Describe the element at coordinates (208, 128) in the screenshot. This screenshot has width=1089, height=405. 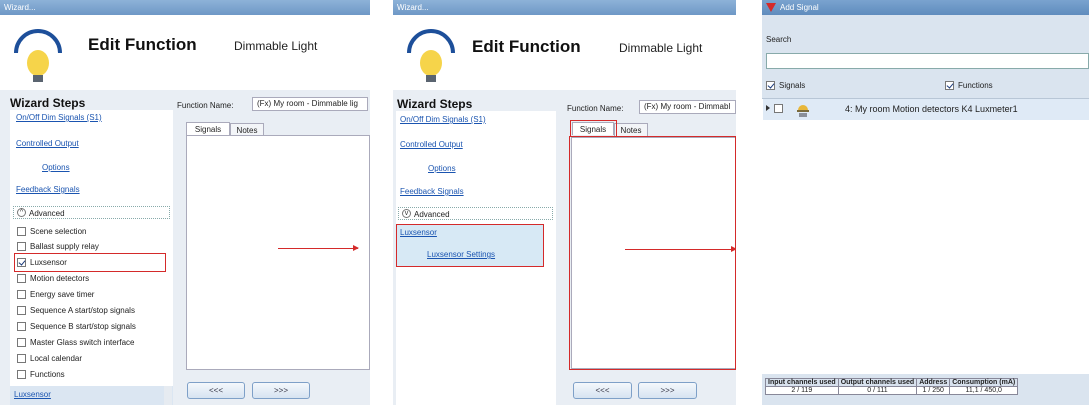
I see `tab-signals: Signals` at that location.